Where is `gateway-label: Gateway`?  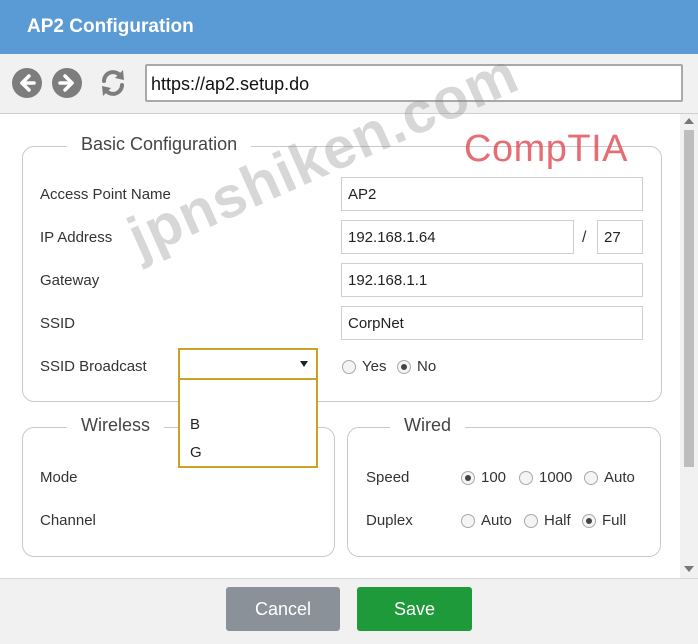 gateway-label: Gateway is located at coordinates (70, 280).